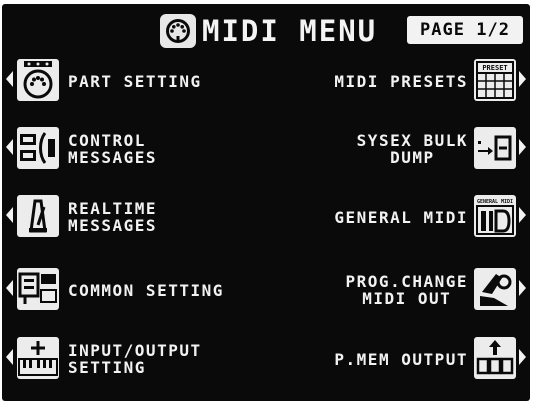 The width and height of the screenshot is (535, 406). I want to click on memory-output-icon, so click(495, 358).